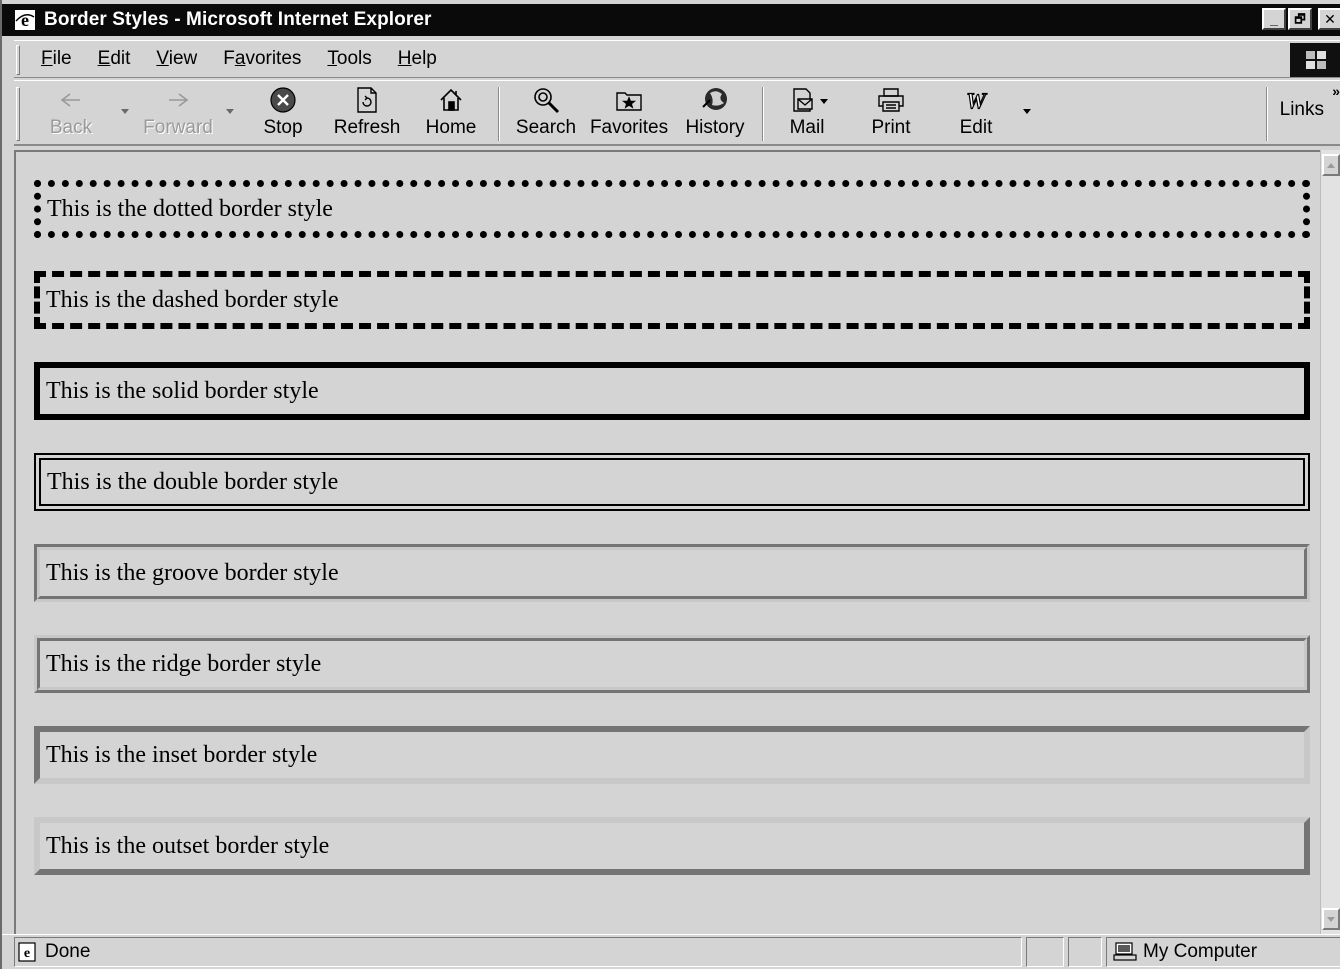 The image size is (1340, 969). What do you see at coordinates (332, 58) in the screenshot?
I see `menu-tools-accel: T` at bounding box center [332, 58].